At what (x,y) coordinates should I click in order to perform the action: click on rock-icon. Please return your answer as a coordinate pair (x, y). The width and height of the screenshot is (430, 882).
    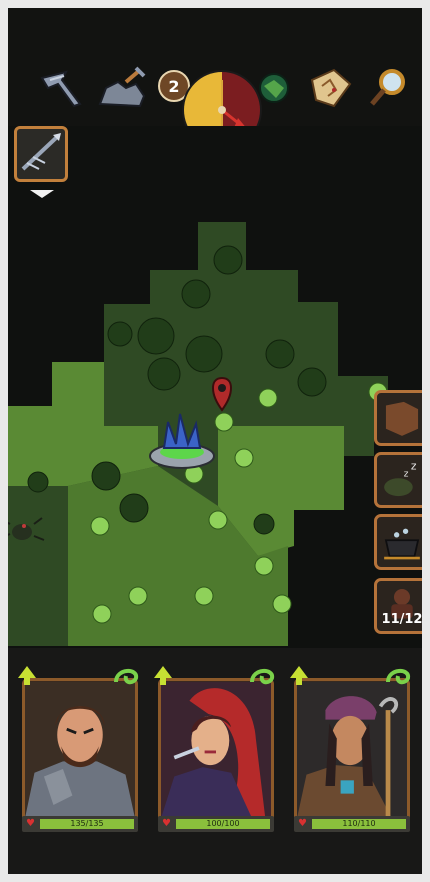
    Looking at the image, I should click on (122, 88).